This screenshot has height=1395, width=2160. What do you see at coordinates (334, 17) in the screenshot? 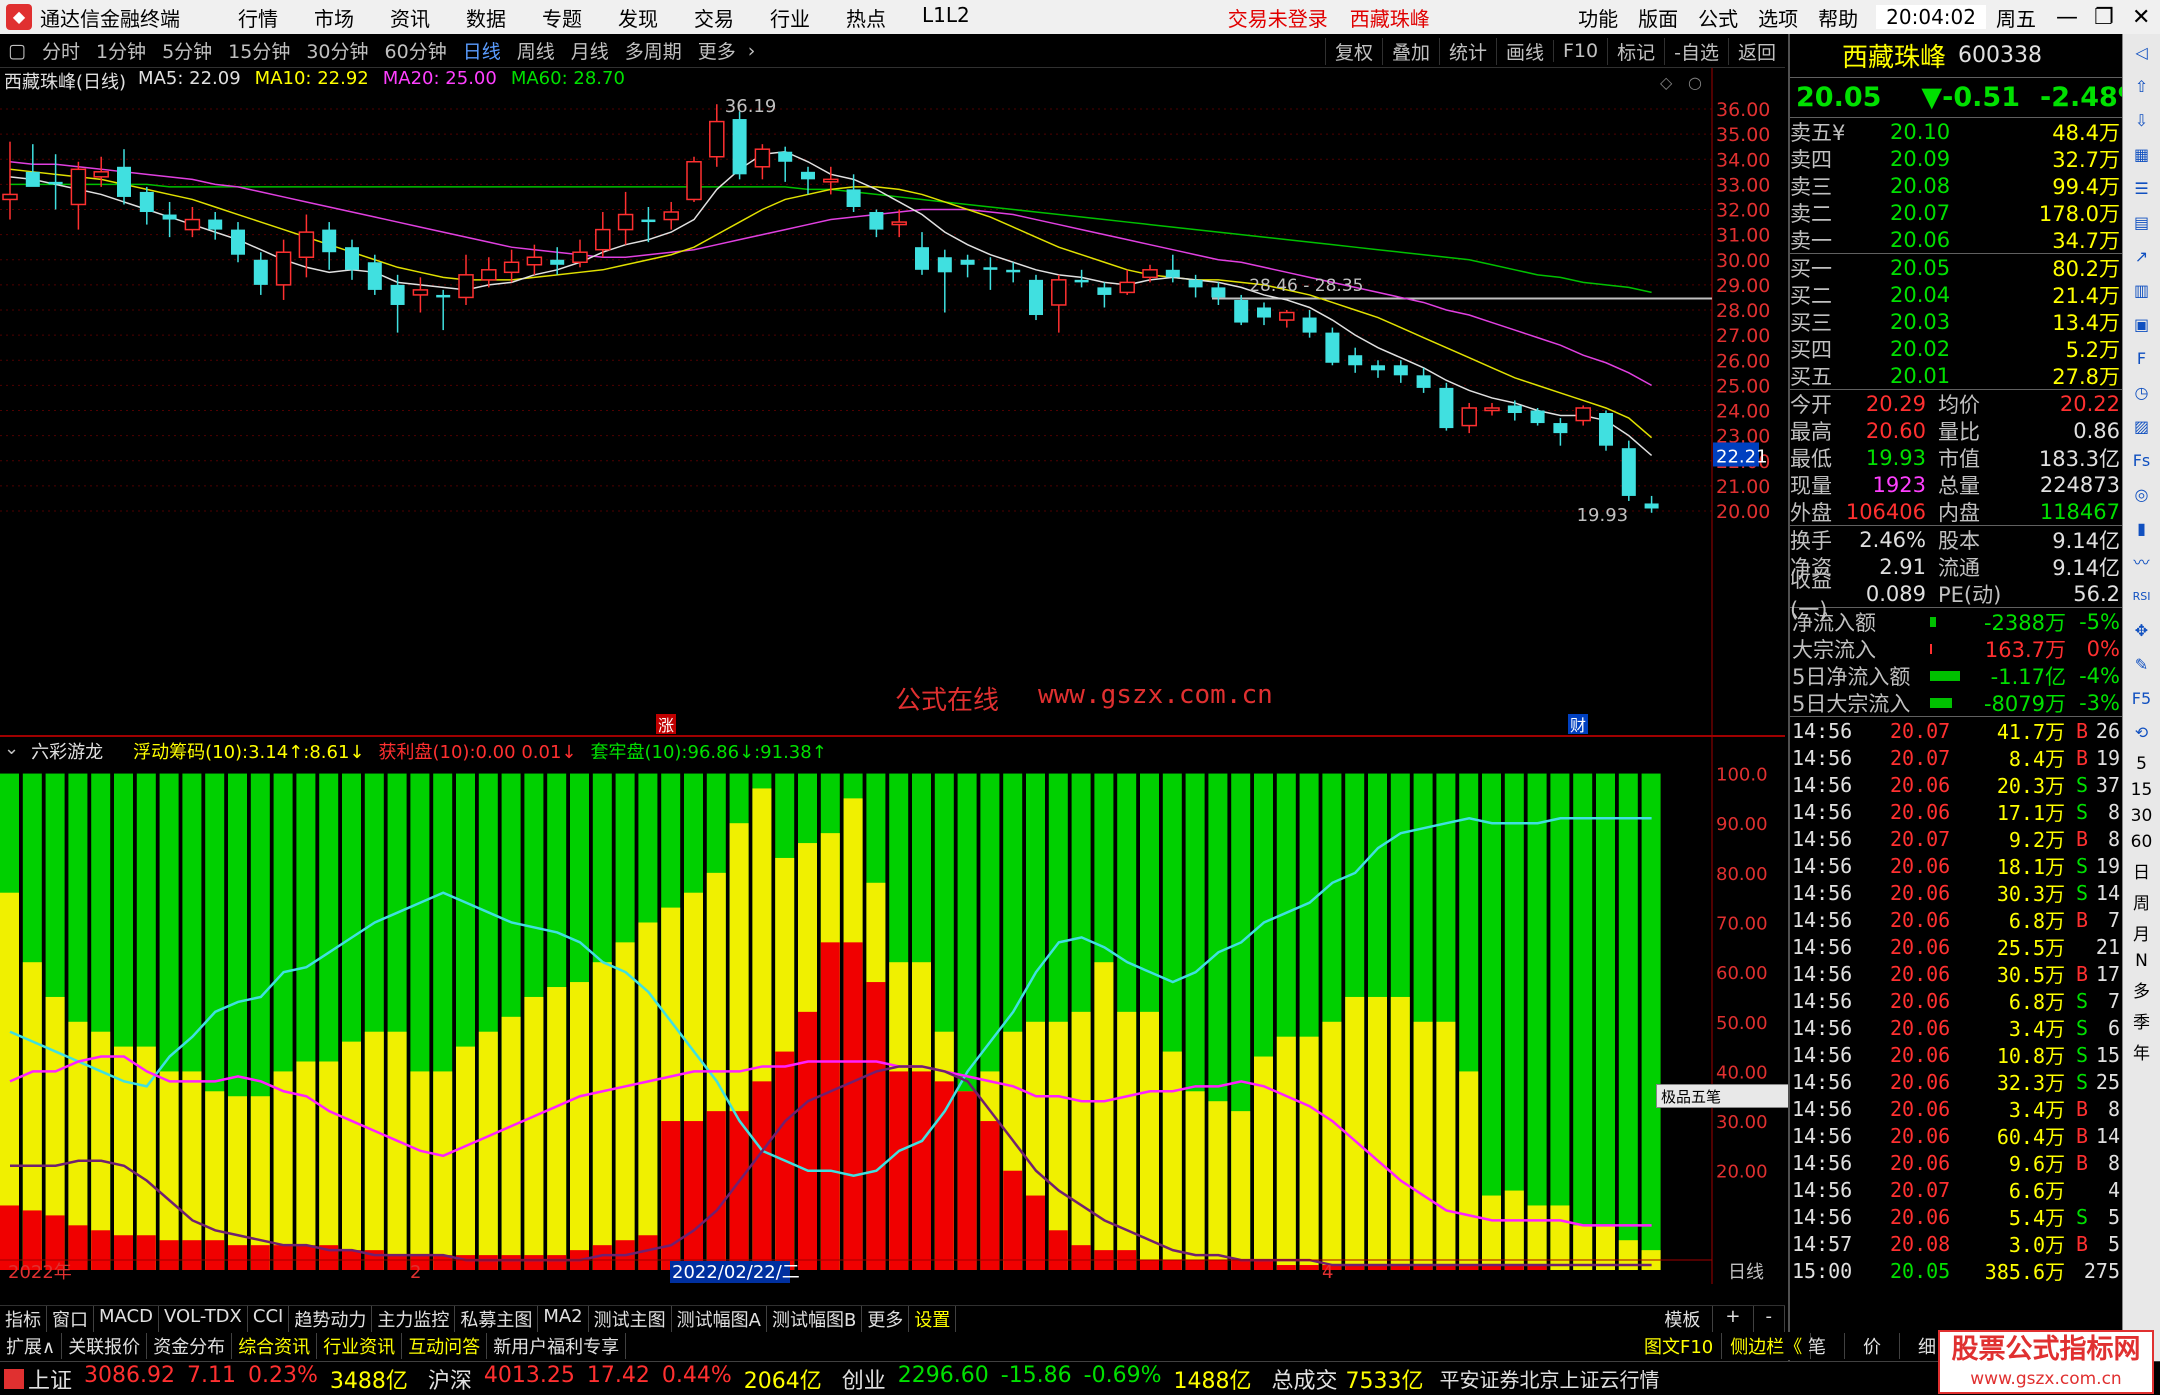
I see `menu-item: 市场` at bounding box center [334, 17].